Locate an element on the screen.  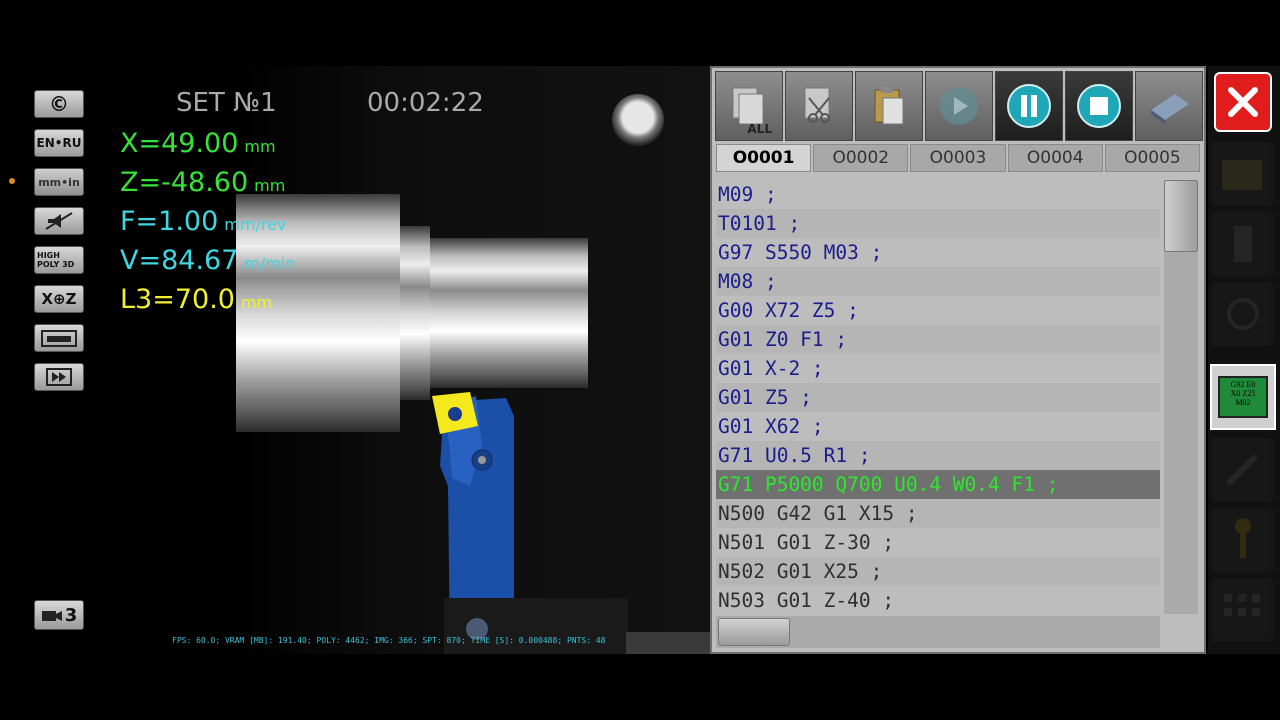
editor-toolbar: ALL is located at coordinates (959, 107).